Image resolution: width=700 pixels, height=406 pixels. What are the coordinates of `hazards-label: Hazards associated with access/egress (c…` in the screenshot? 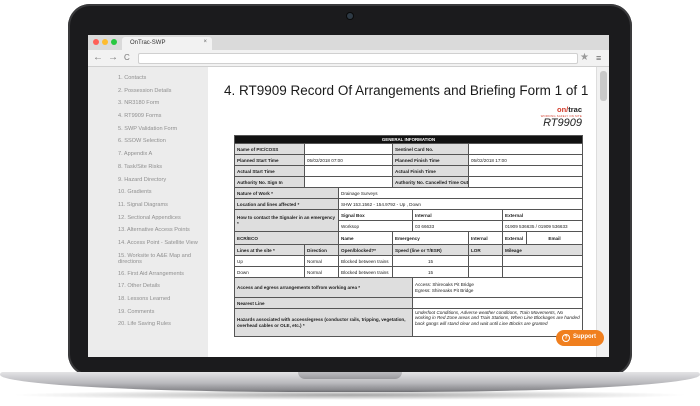 It's located at (323, 322).